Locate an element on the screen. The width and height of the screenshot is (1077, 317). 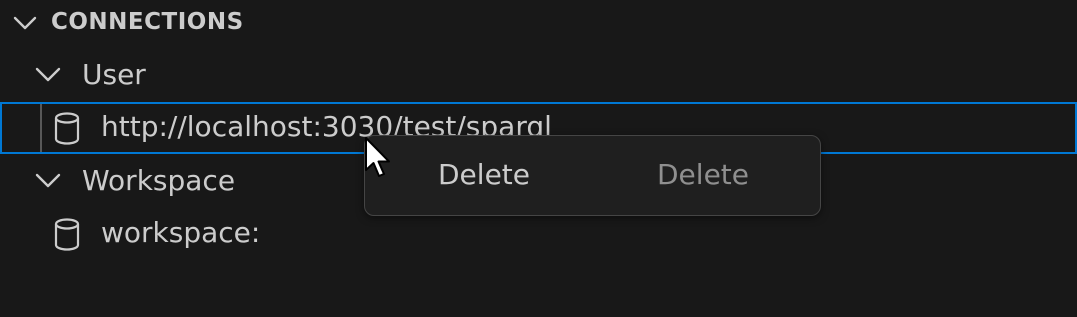
group-label-user: User is located at coordinates (114, 74).